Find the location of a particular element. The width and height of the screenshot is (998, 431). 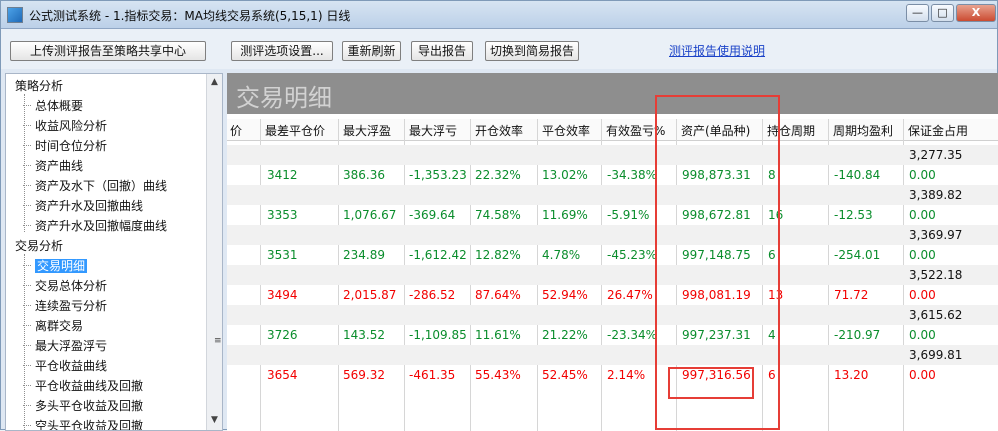

close-efficiency-cell: 11.69% is located at coordinates (565, 215).